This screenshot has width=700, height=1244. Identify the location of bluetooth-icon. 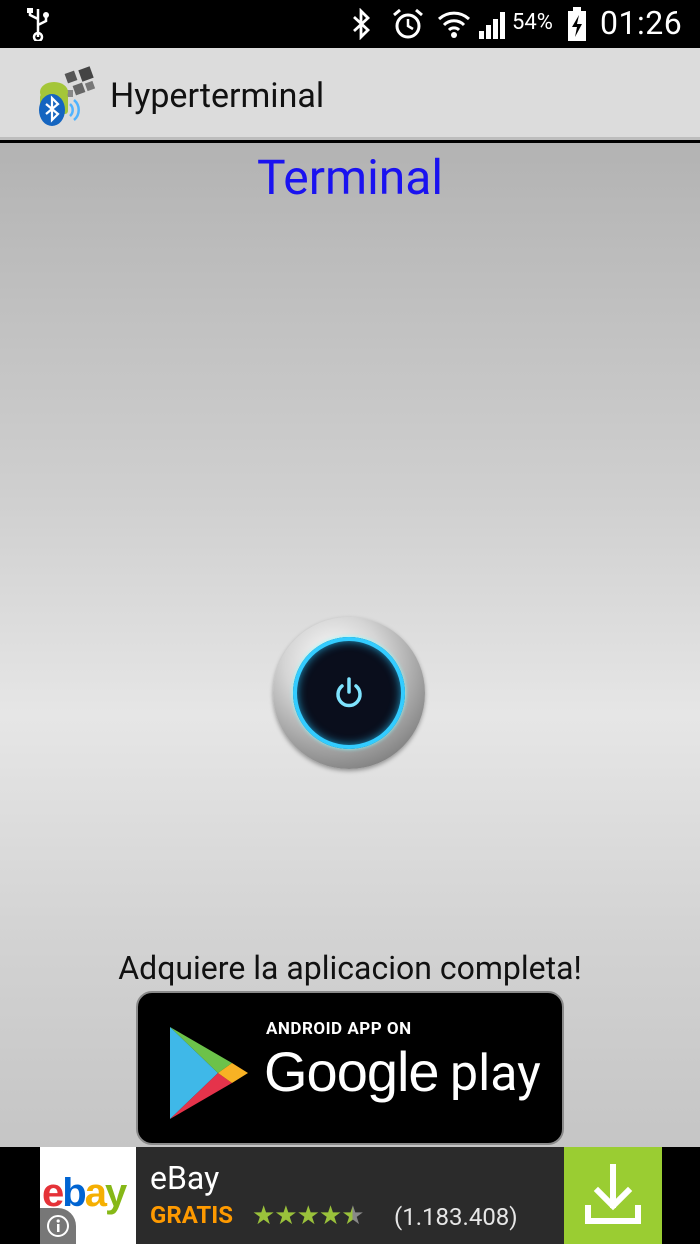
(361, 24).